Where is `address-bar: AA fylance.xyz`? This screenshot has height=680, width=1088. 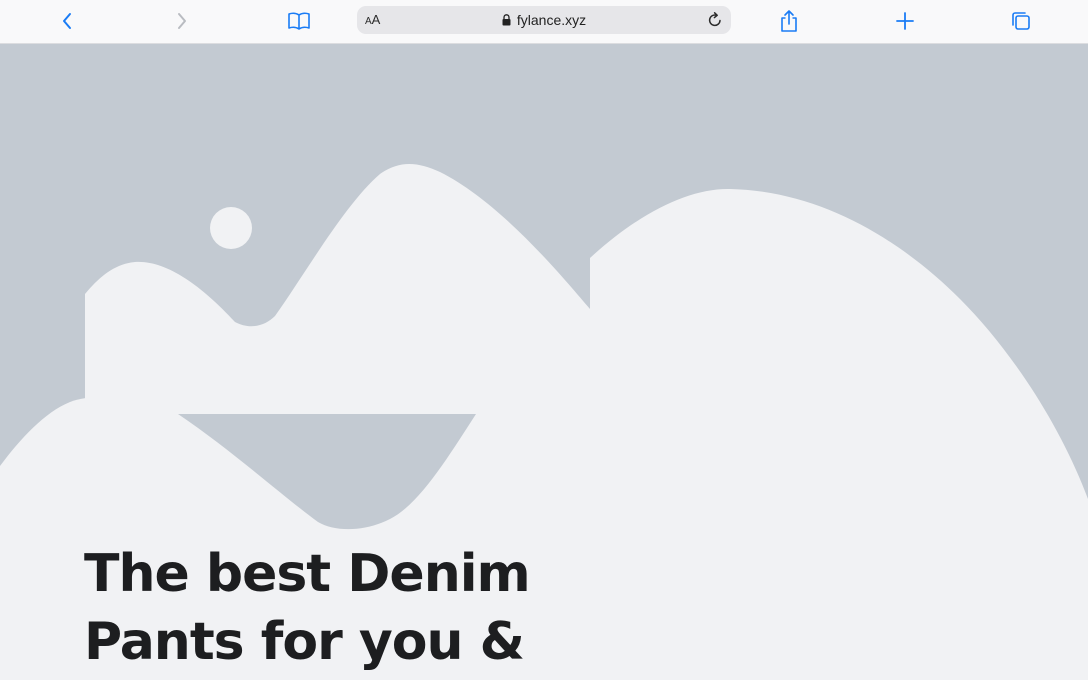 address-bar: AA fylance.xyz is located at coordinates (544, 20).